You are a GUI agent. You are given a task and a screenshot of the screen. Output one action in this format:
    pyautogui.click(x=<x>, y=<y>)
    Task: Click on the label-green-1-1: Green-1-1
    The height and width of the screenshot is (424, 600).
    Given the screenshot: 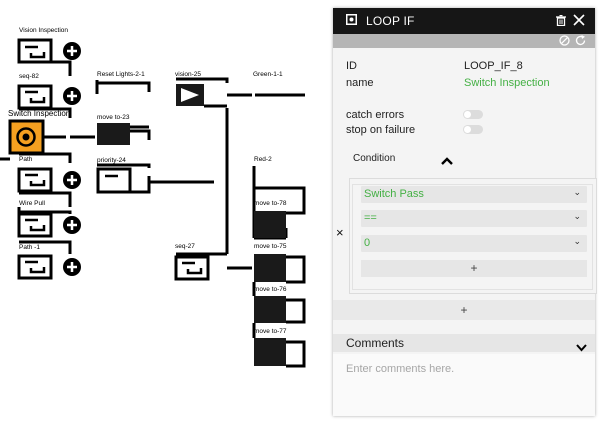 What is the action you would take?
    pyautogui.click(x=268, y=74)
    